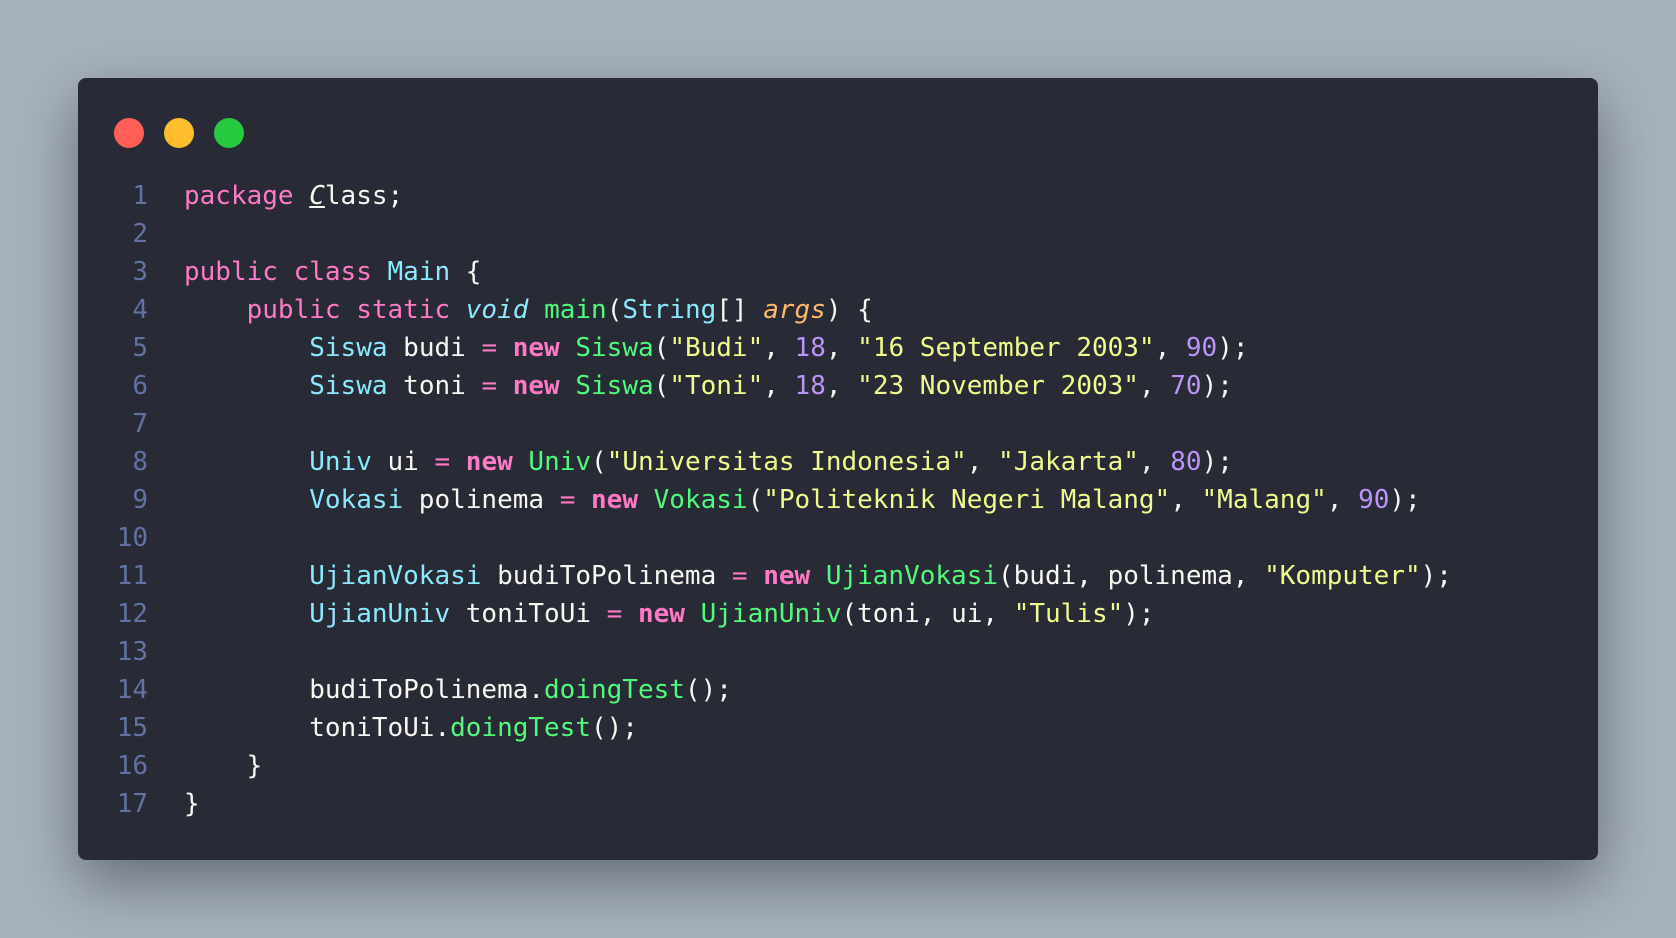 The height and width of the screenshot is (938, 1676). I want to click on code-token: budi, so click(434, 348).